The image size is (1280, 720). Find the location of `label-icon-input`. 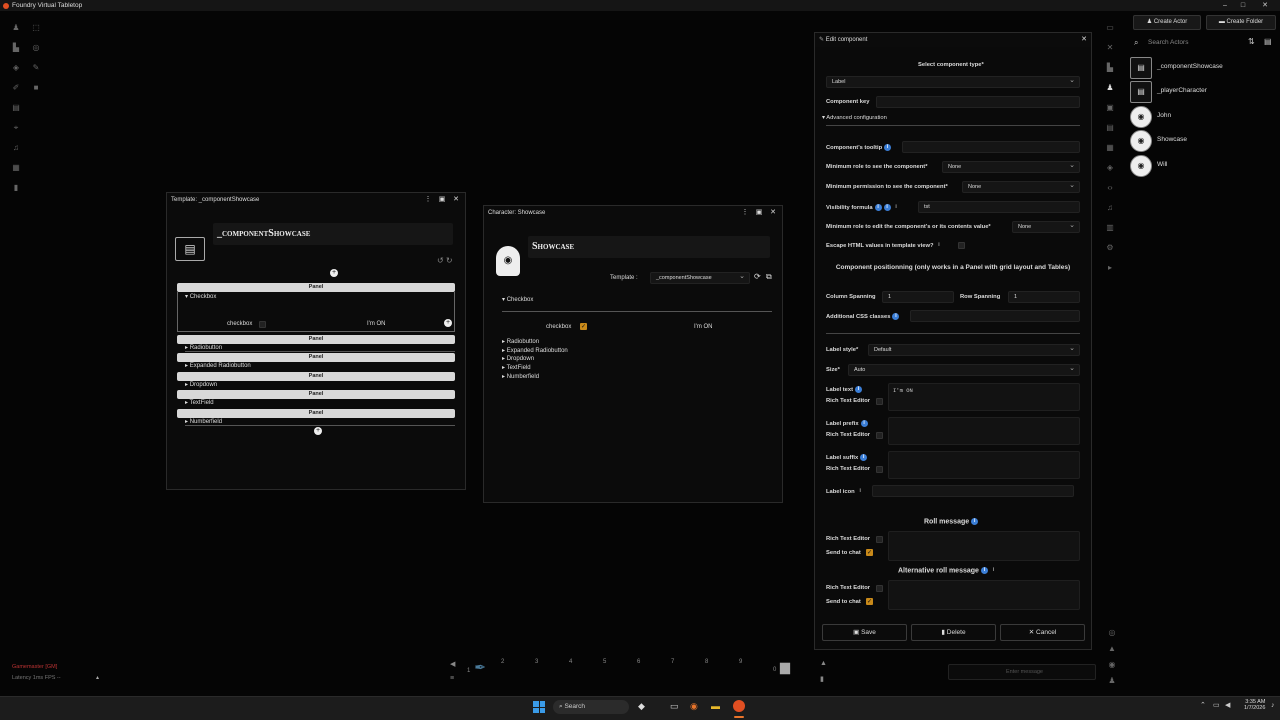

label-icon-input is located at coordinates (973, 491).